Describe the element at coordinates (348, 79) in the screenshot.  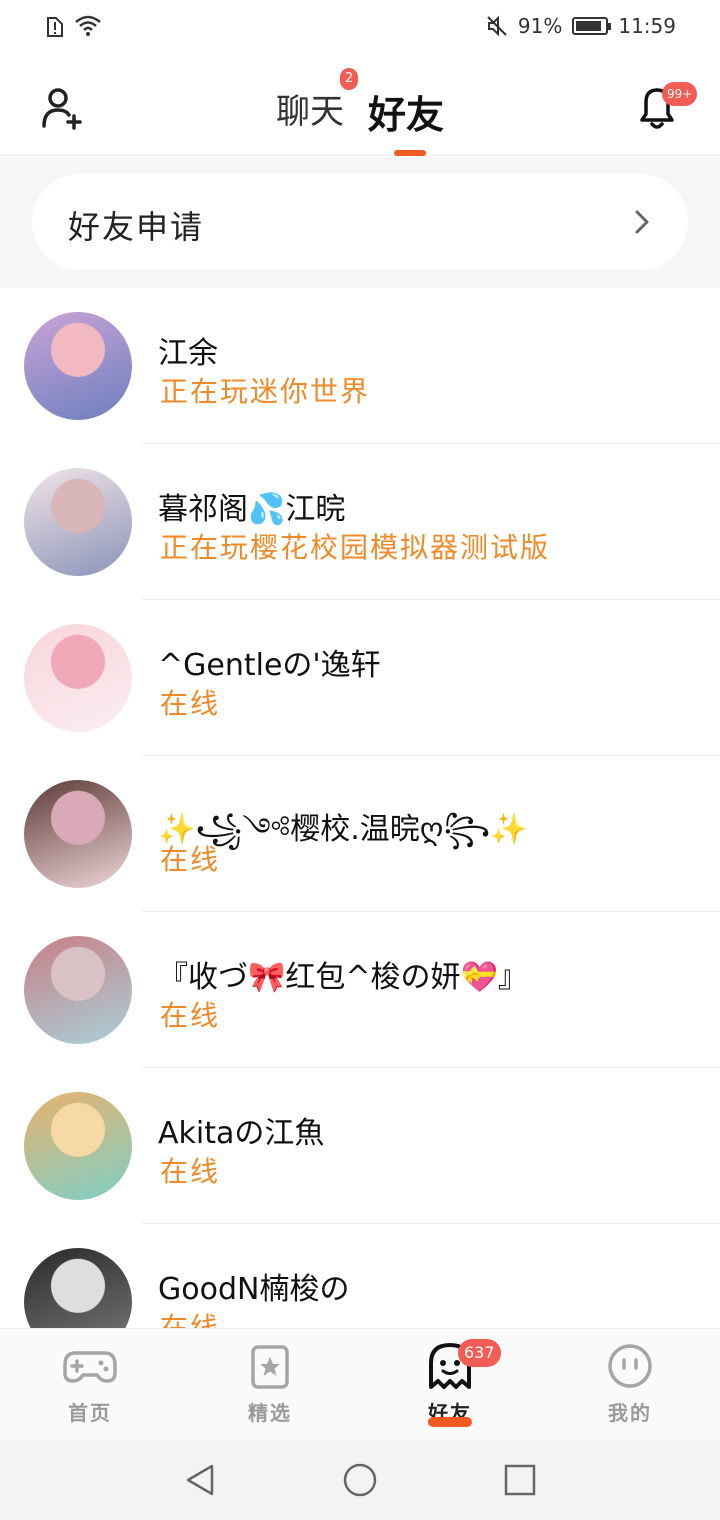
I see `chat-unread-badge: 2` at that location.